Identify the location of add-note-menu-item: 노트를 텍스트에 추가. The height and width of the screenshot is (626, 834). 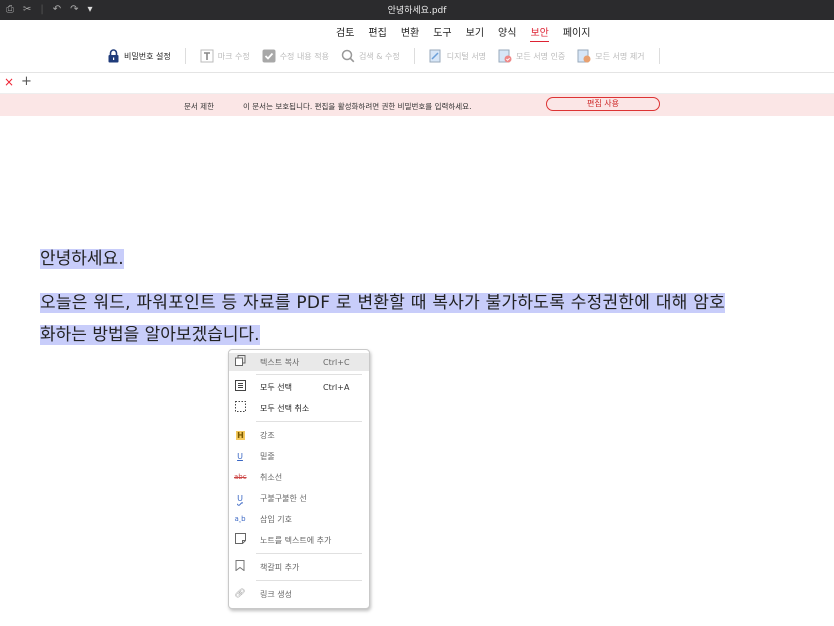
(299, 540).